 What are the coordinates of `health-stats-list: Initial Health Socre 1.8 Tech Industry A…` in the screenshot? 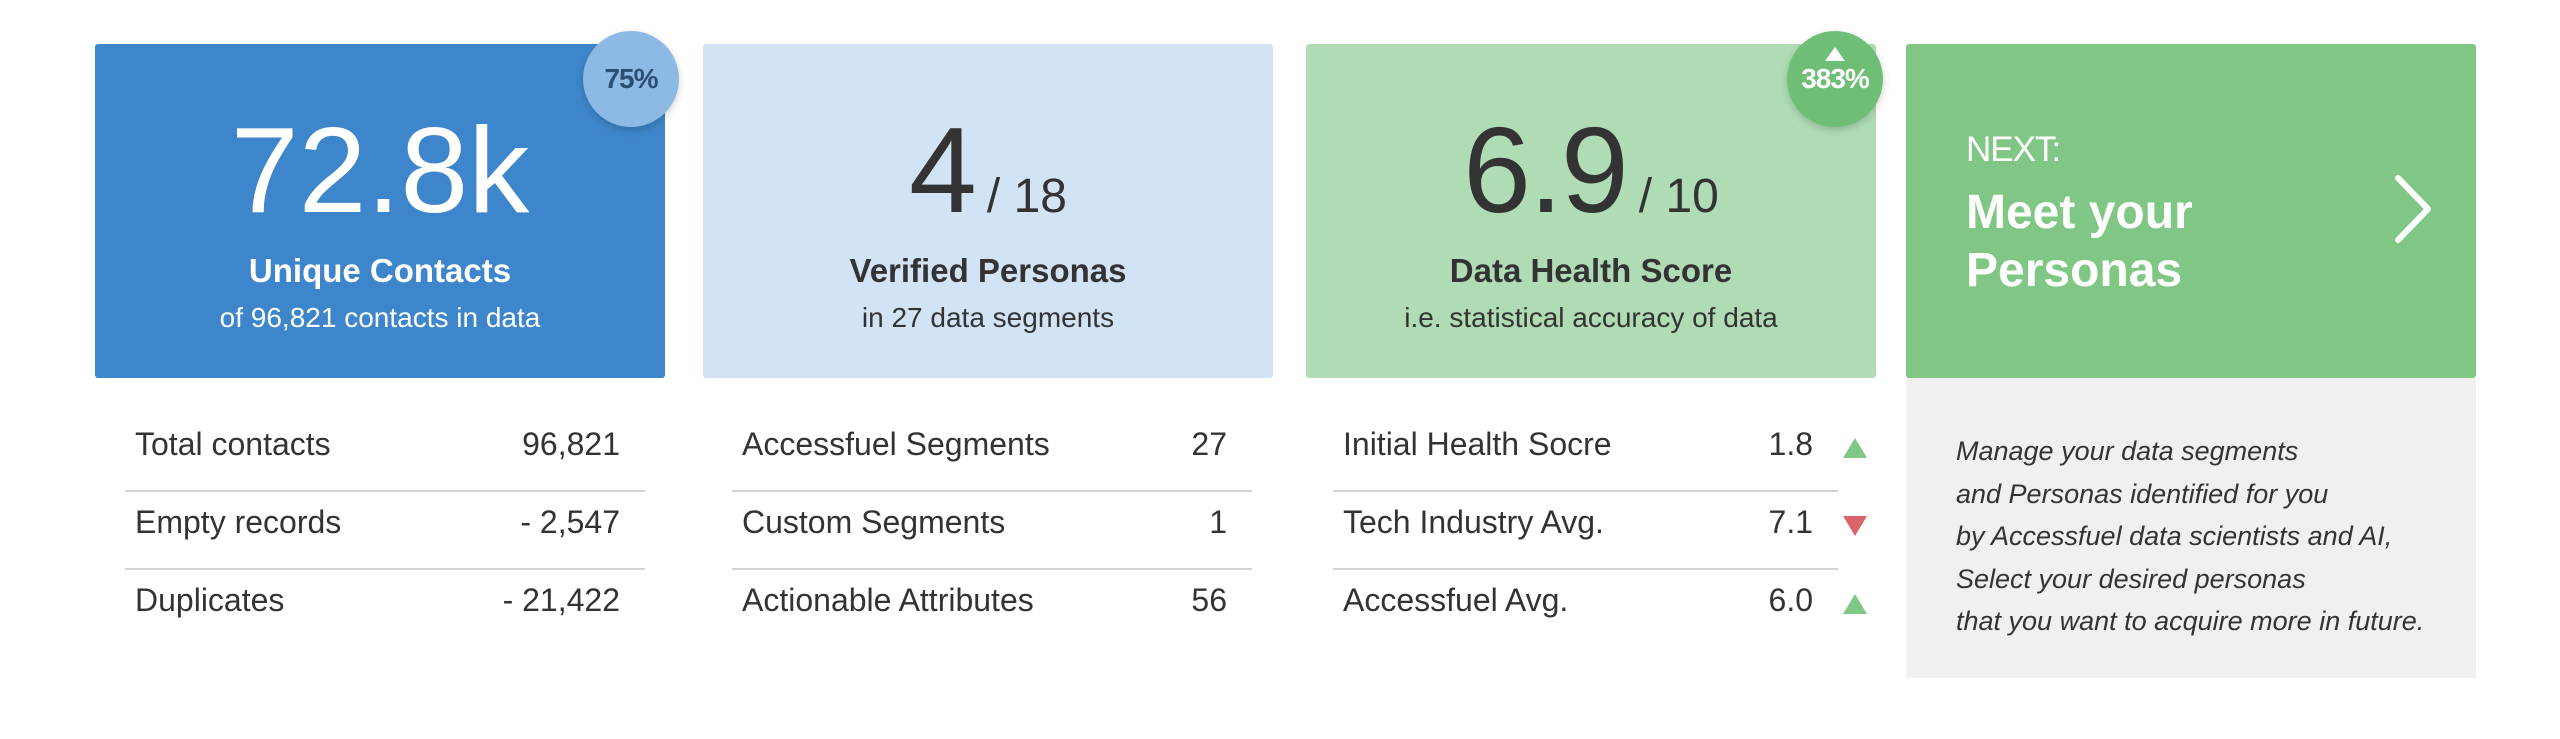 It's located at (1600, 531).